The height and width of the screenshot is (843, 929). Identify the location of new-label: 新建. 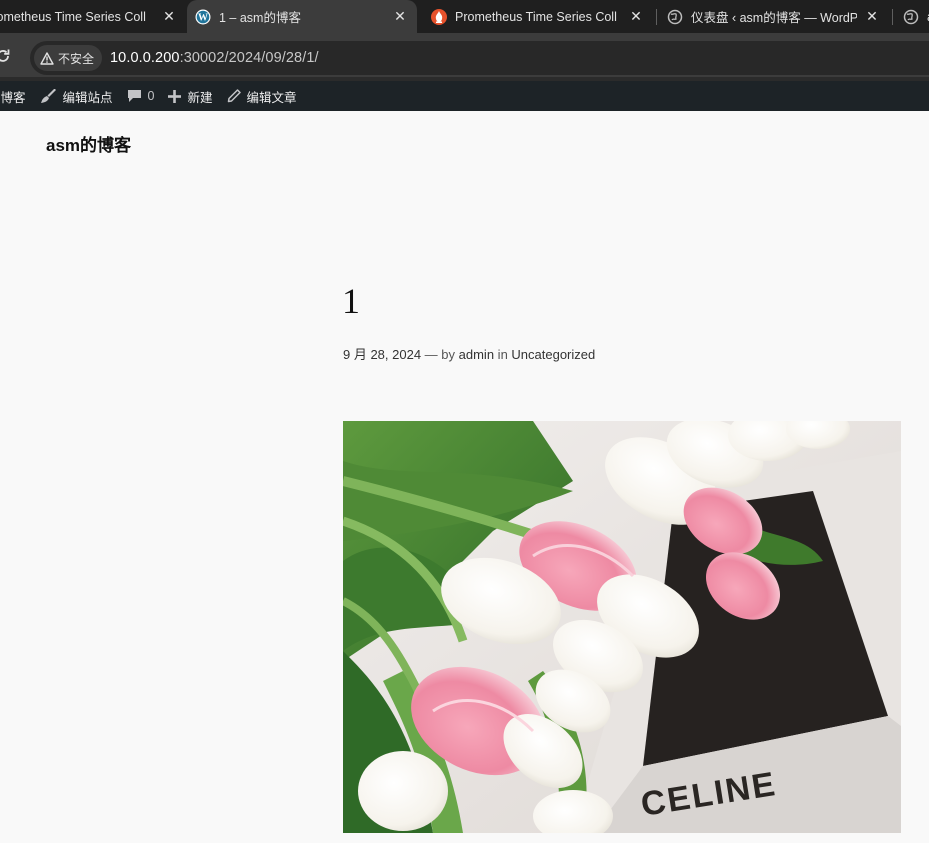
(200, 97).